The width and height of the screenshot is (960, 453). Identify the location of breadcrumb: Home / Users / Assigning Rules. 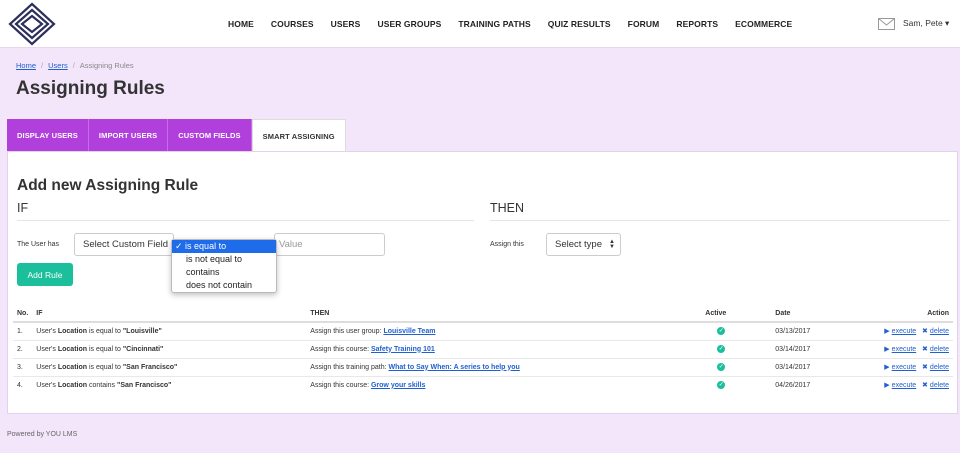
(75, 65).